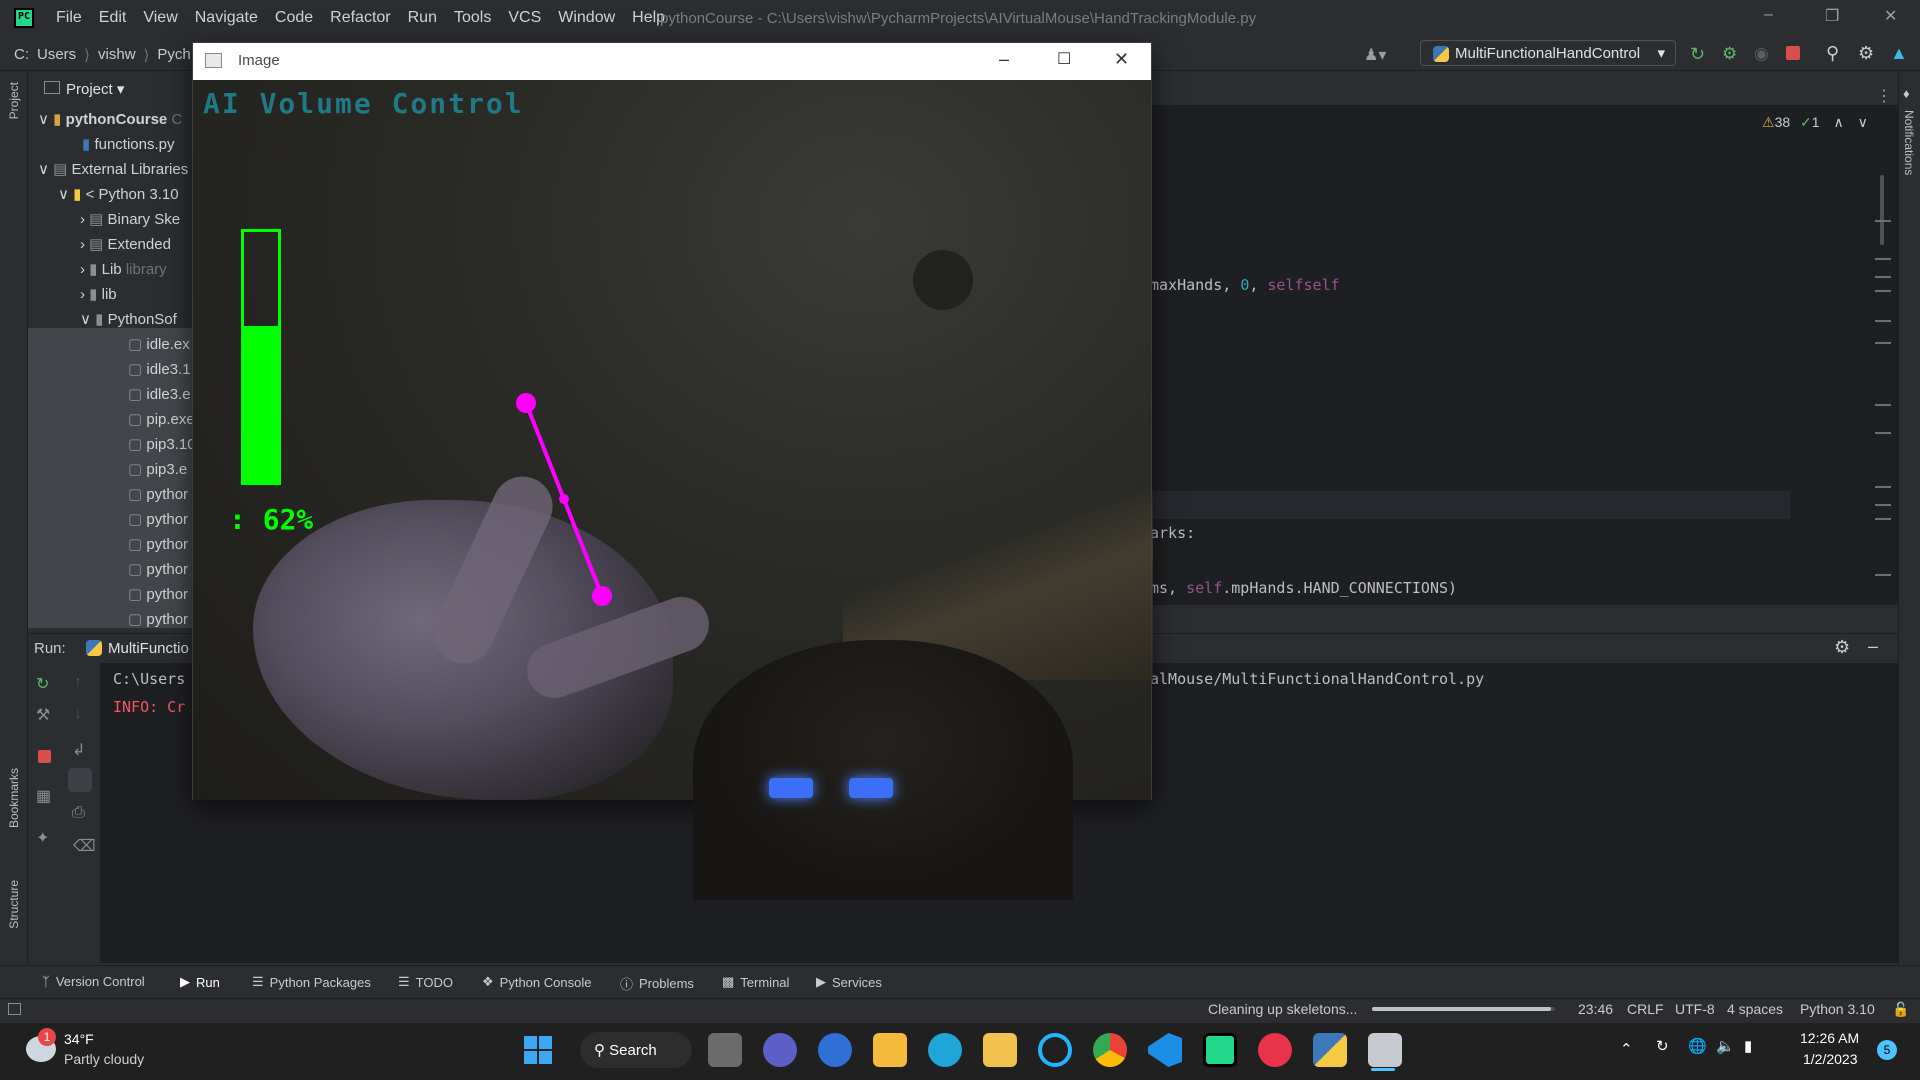 The width and height of the screenshot is (1920, 1080). I want to click on search-icon: ⚲, so click(1832, 53).